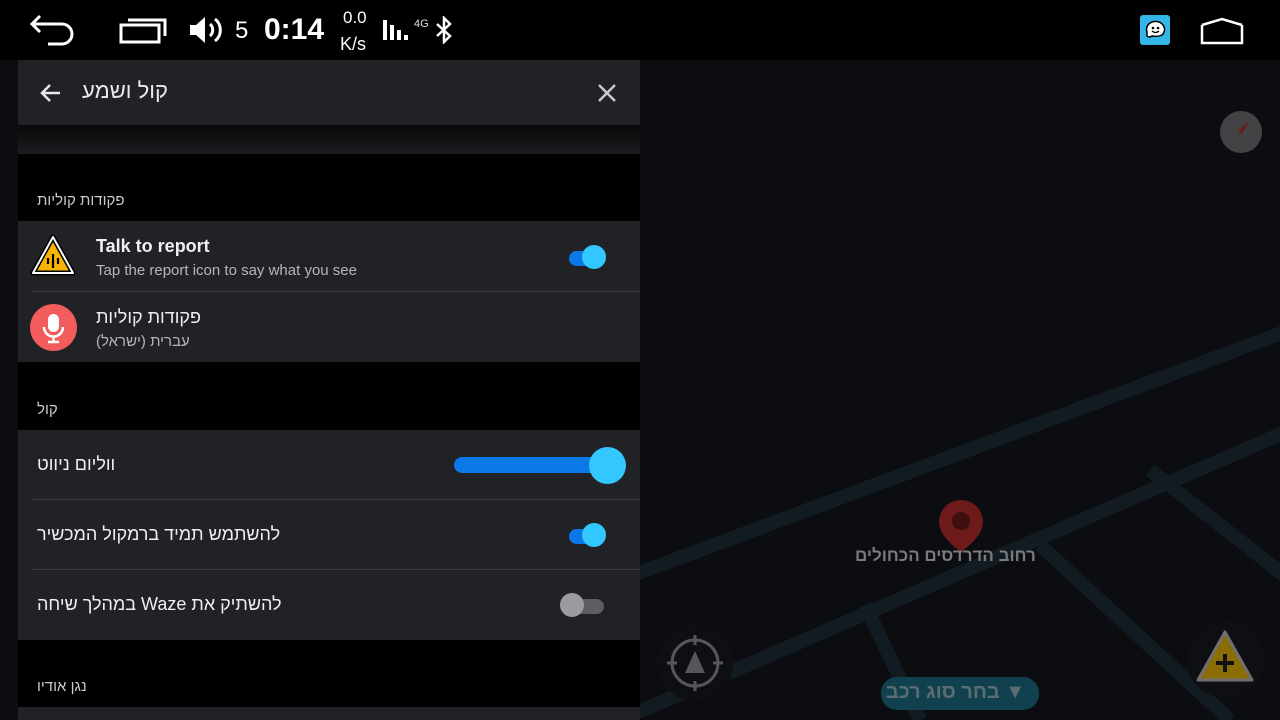  Describe the element at coordinates (582, 605) in the screenshot. I see `mute-during-call-toggle` at that location.